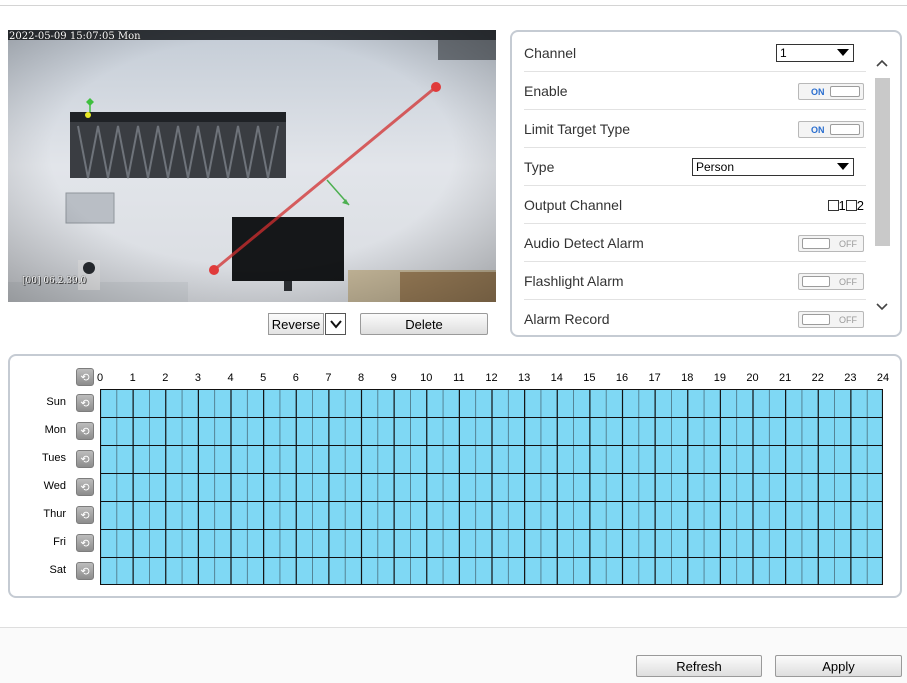  I want to click on day-label-mon: Mon, so click(55, 430).